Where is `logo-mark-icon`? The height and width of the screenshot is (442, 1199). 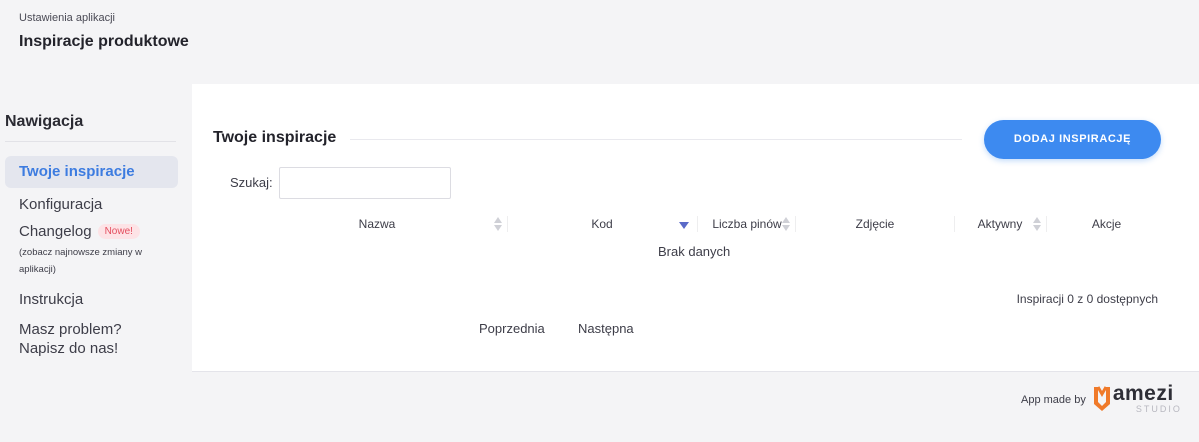 logo-mark-icon is located at coordinates (1101, 398).